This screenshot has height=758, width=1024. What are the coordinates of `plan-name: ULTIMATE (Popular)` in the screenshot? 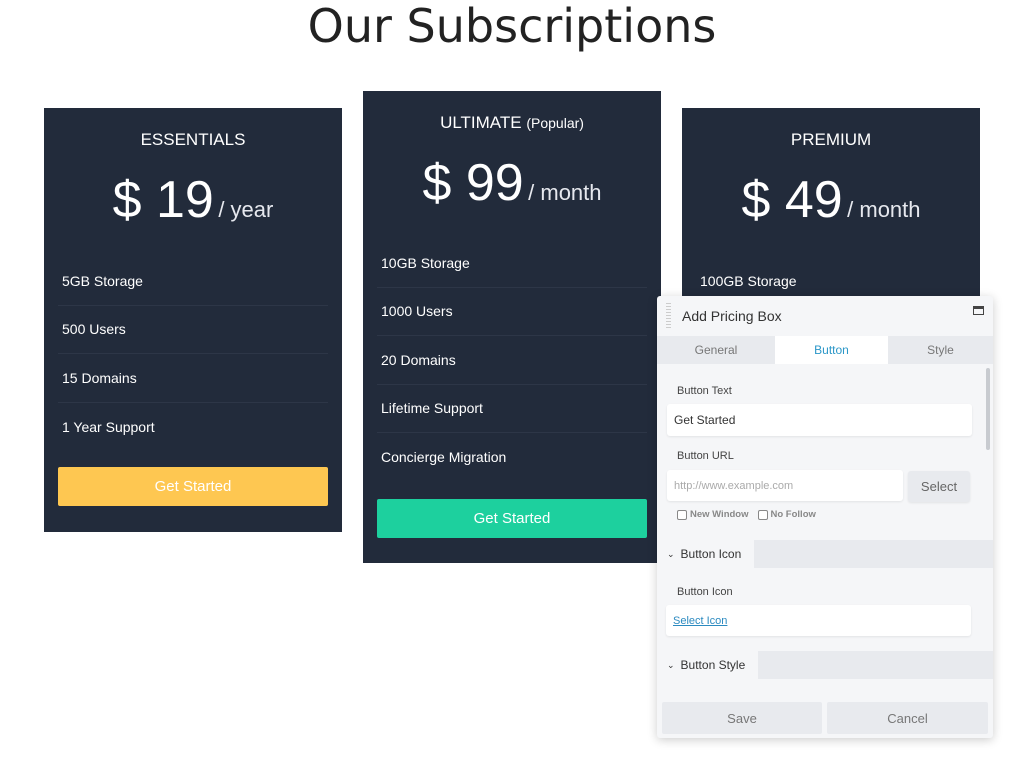 It's located at (512, 122).